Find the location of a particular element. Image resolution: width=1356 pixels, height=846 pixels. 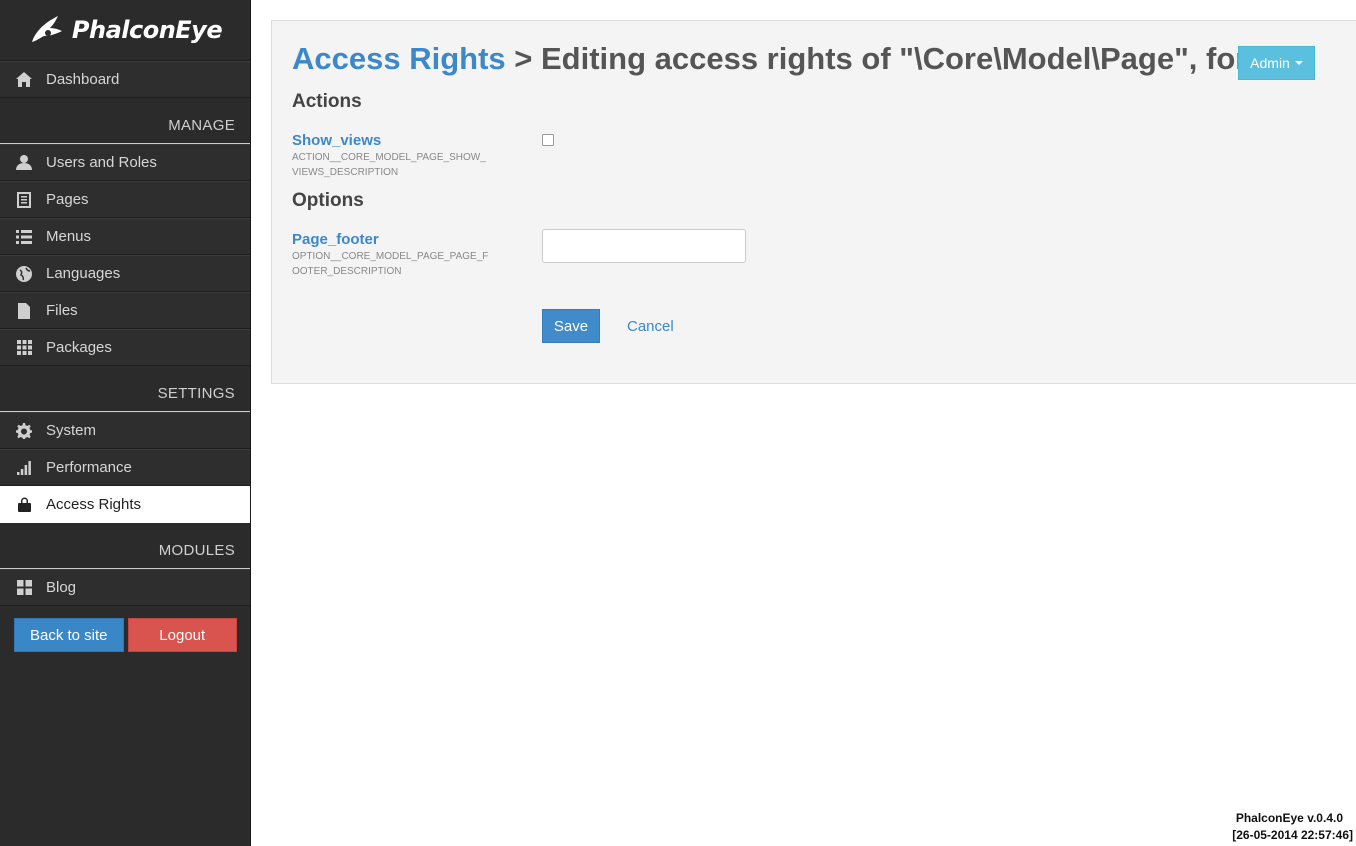

sidebar-item-label: Blog is located at coordinates (61, 587).